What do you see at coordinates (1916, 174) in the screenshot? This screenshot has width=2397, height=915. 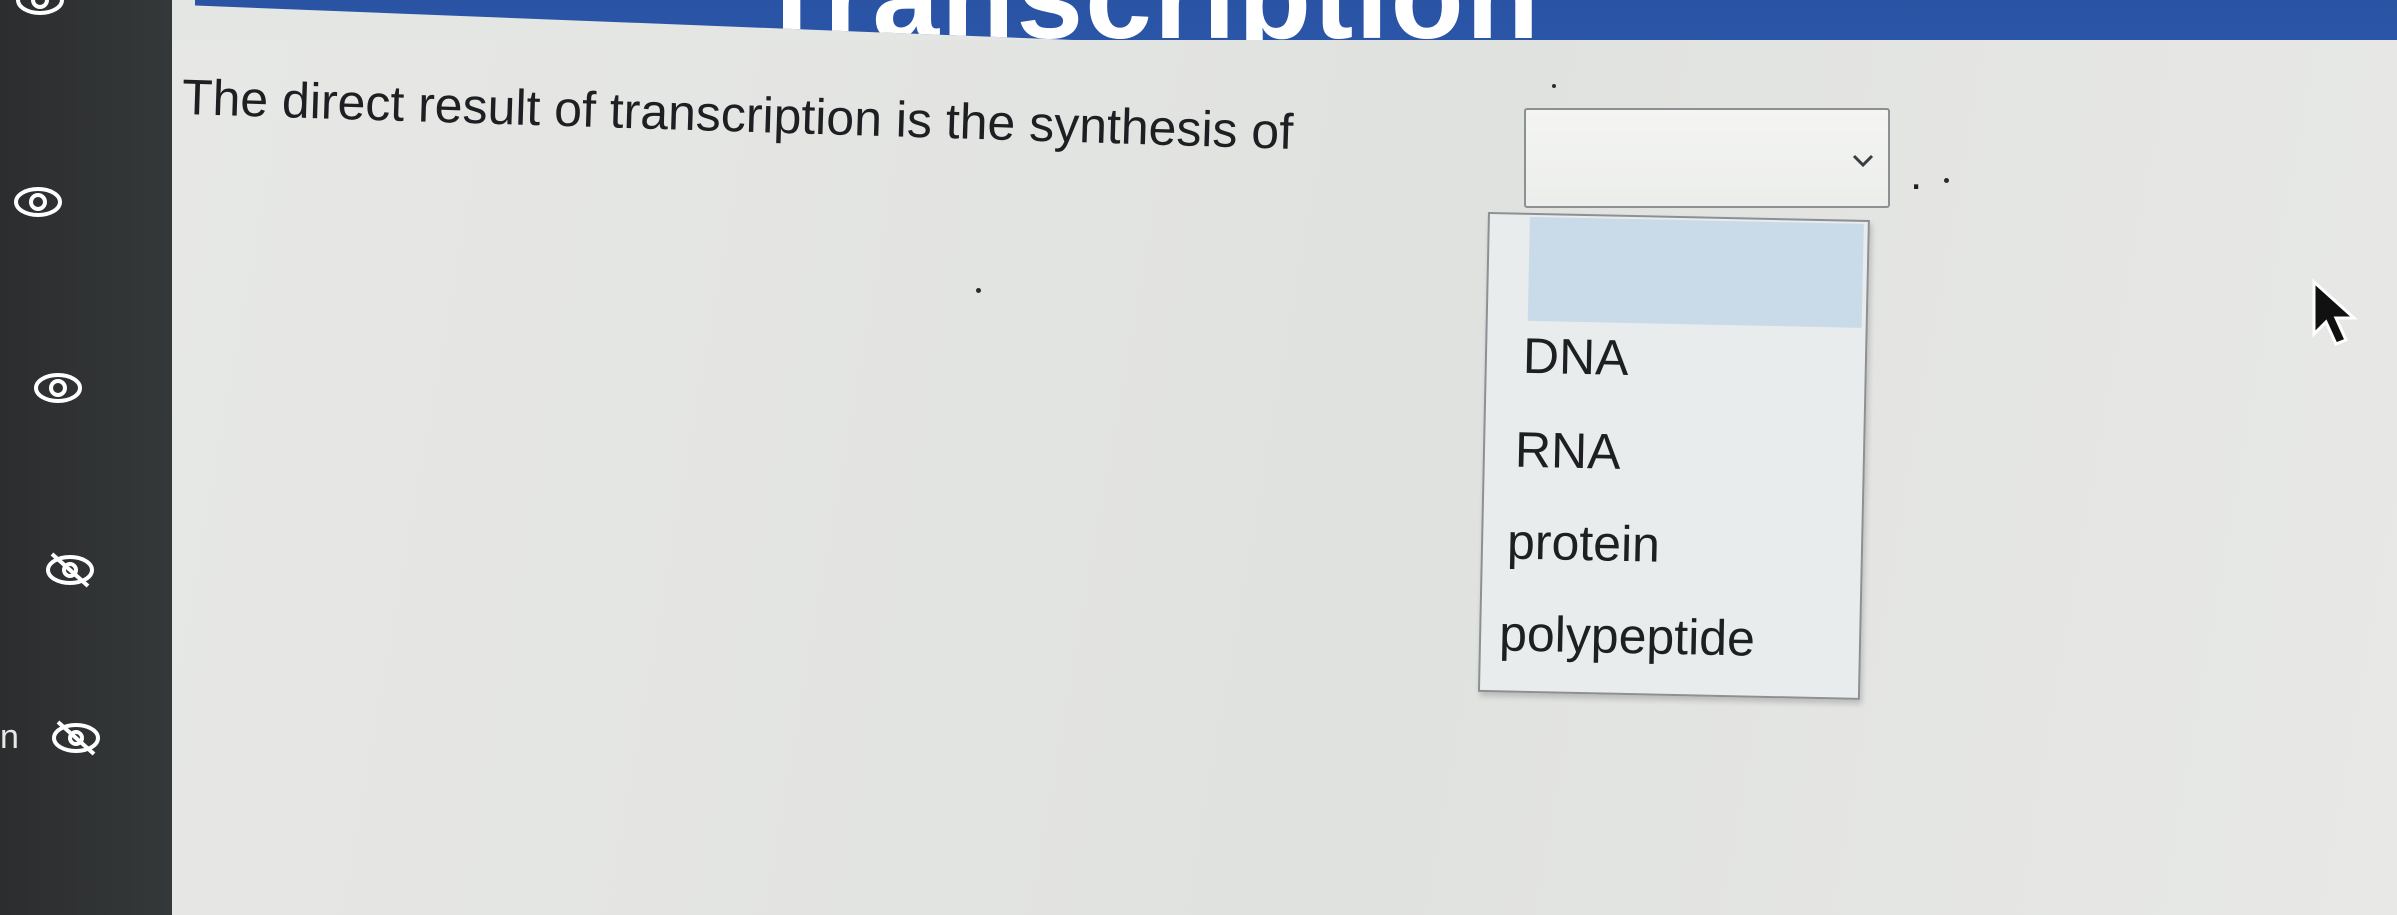 I see `trailing-punctuation: .` at bounding box center [1916, 174].